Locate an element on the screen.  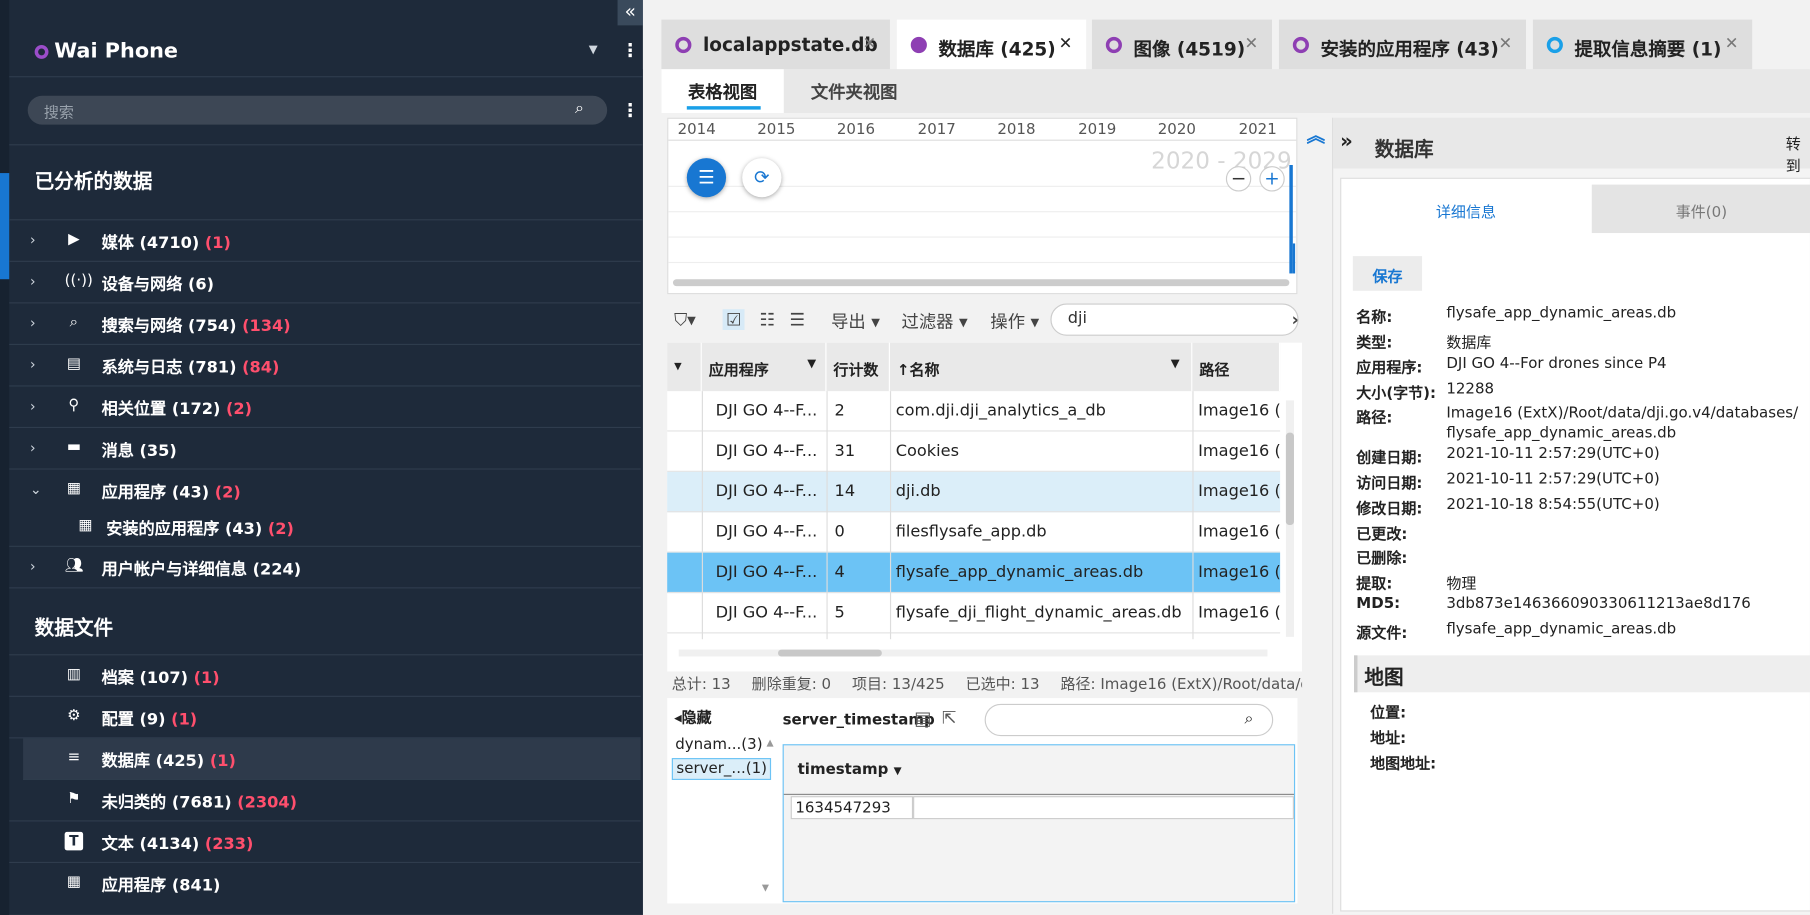
column-header-name: ↑名称 ▼ is located at coordinates (1041, 367).